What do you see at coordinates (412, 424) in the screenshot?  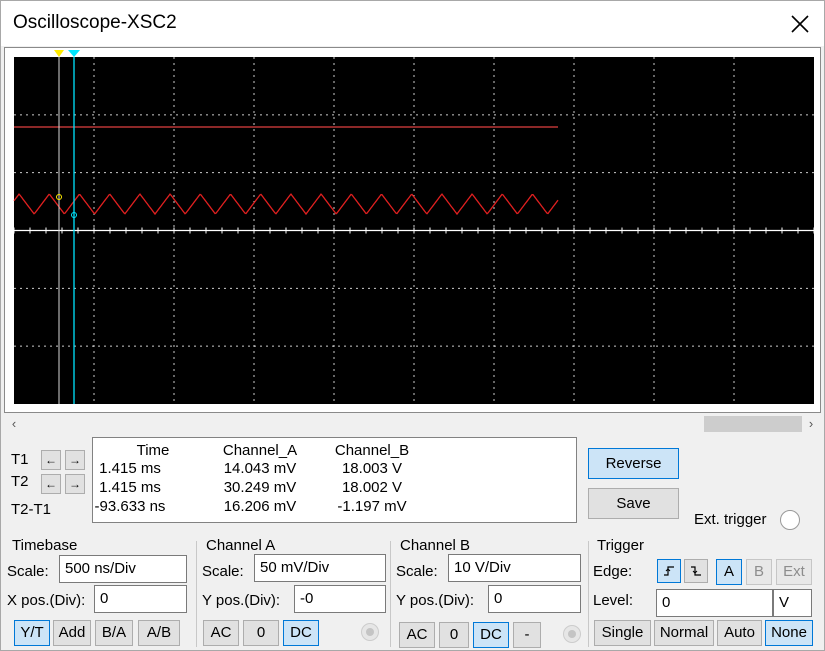 I see `horizontal-scrollbar: ‹ ›` at bounding box center [412, 424].